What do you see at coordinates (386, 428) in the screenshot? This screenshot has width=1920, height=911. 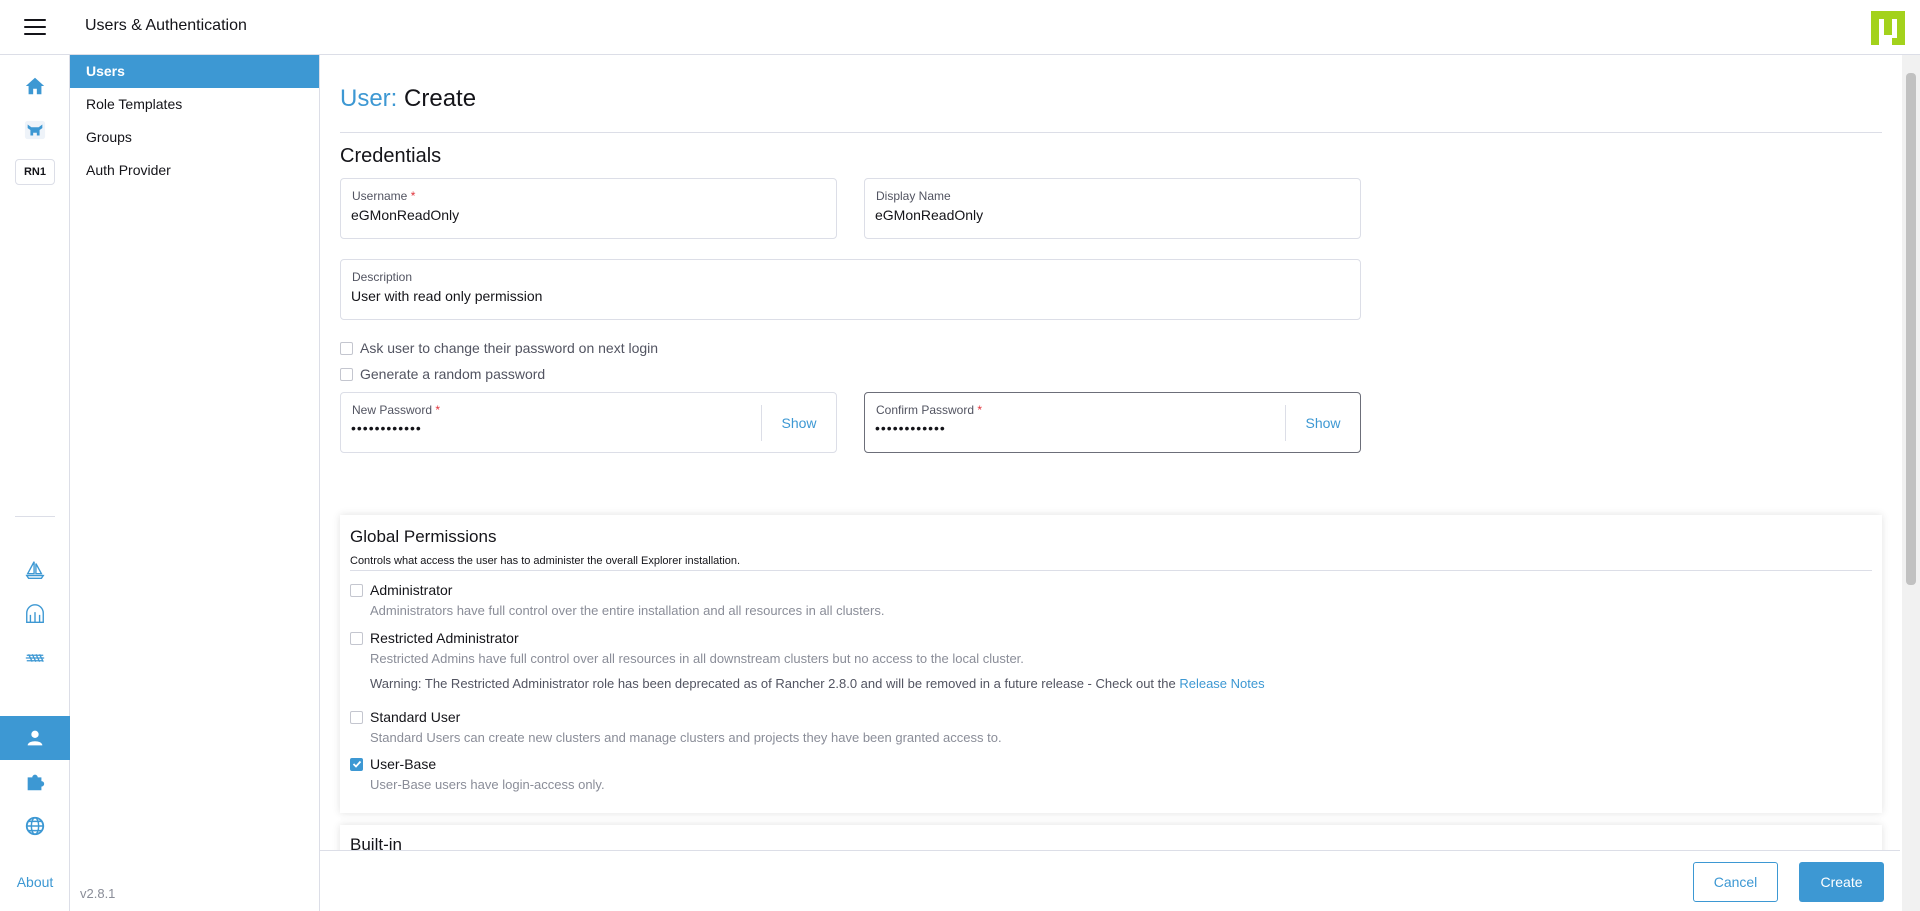 I see `new-password-input: ••••••••••••` at bounding box center [386, 428].